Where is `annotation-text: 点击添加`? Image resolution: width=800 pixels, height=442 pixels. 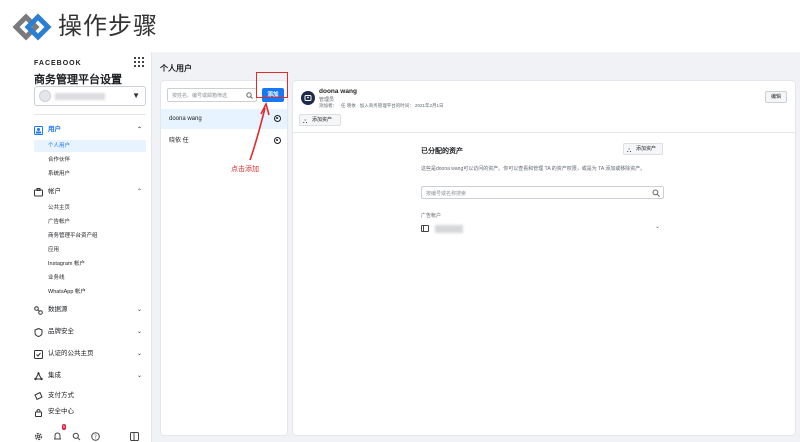
annotation-text: 点击添加 is located at coordinates (245, 169).